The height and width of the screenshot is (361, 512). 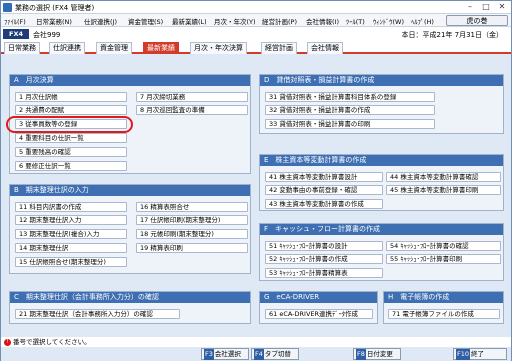 What do you see at coordinates (209, 354) in the screenshot?
I see `f3-key-label: F3` at bounding box center [209, 354].